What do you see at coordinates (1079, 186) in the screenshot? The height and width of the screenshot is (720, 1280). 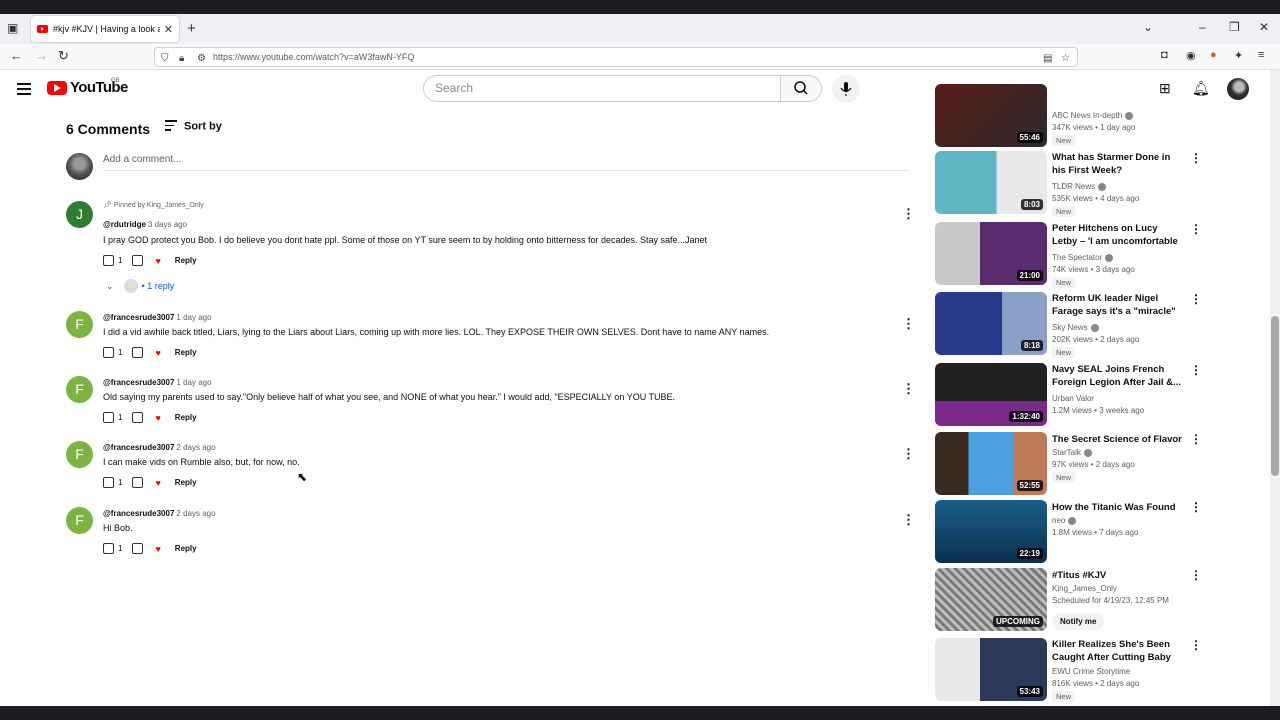 I see `video-channel: TLDR News` at bounding box center [1079, 186].